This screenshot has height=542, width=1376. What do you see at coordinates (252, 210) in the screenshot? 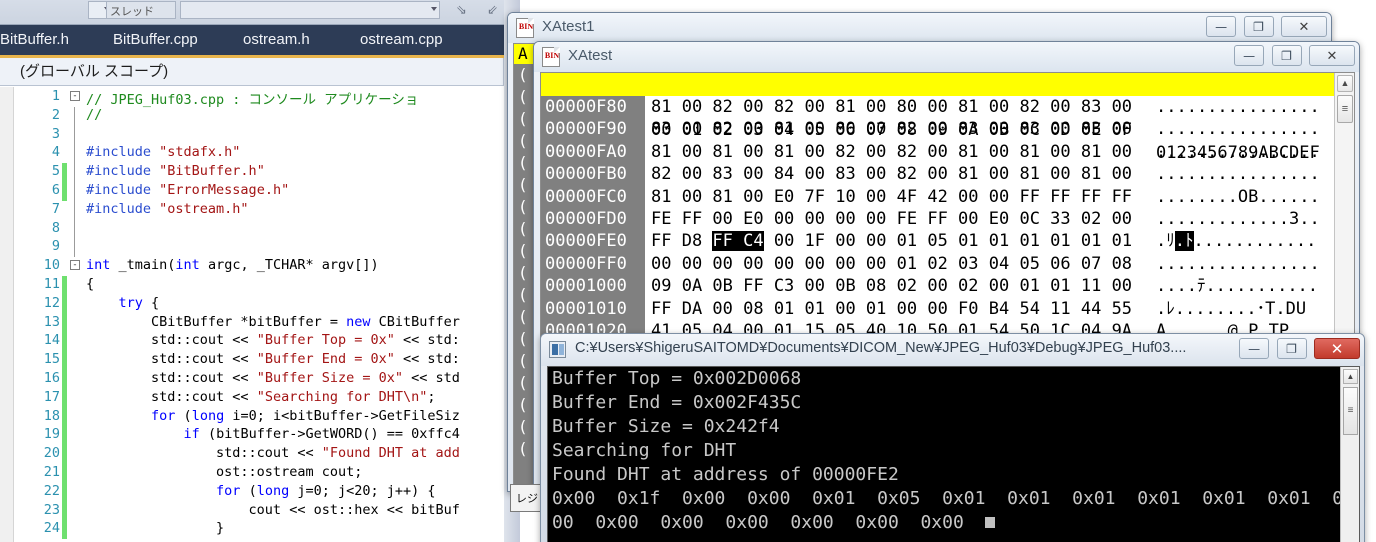
I see `code-line: 7 #include "ostream.h"` at bounding box center [252, 210].